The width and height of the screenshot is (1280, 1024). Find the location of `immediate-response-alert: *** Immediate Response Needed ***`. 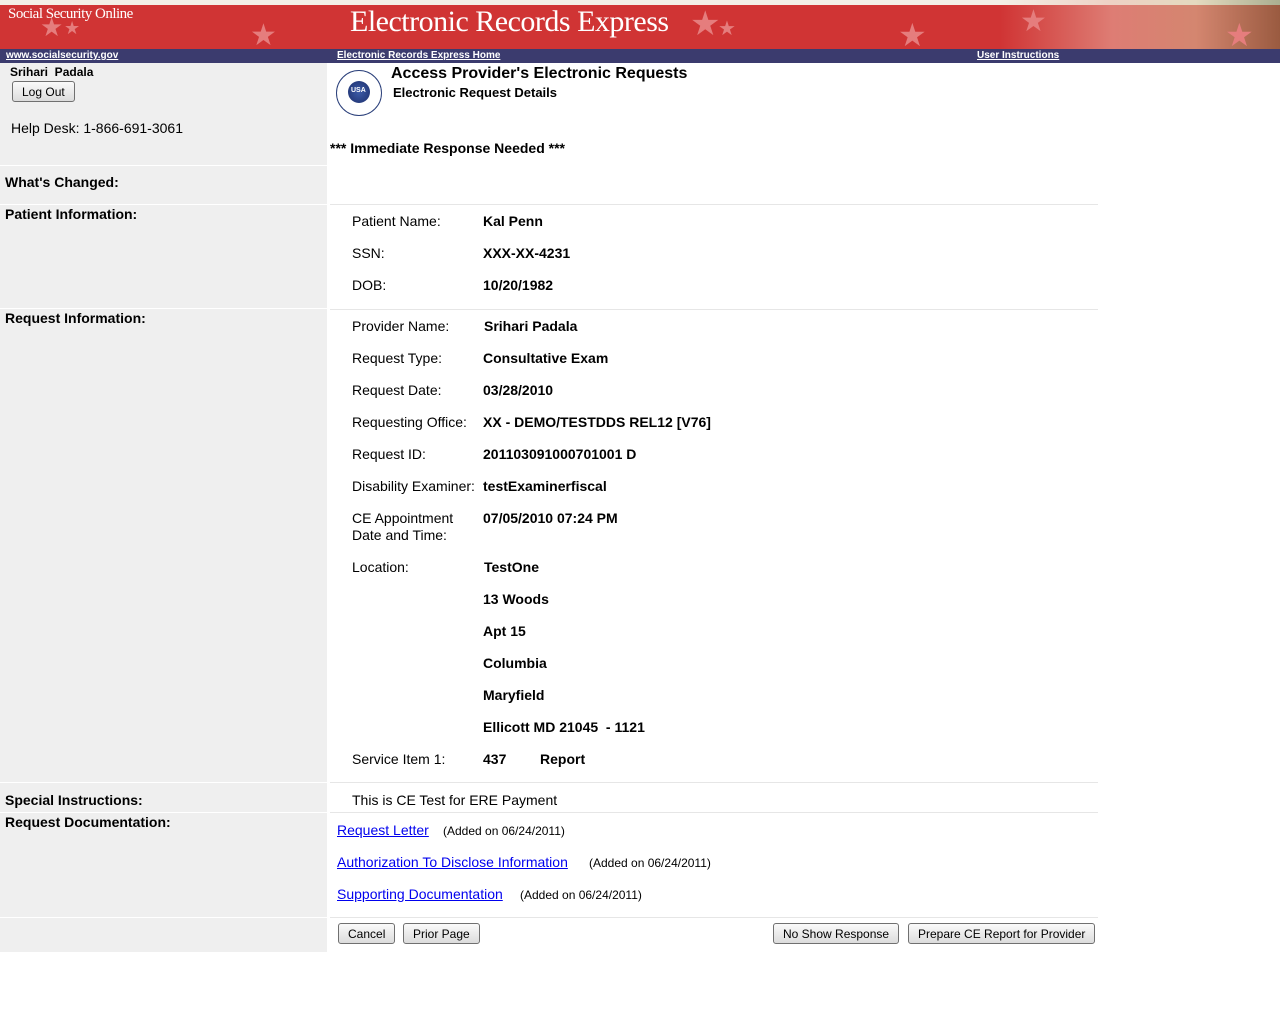

immediate-response-alert: *** Immediate Response Needed *** is located at coordinates (447, 148).